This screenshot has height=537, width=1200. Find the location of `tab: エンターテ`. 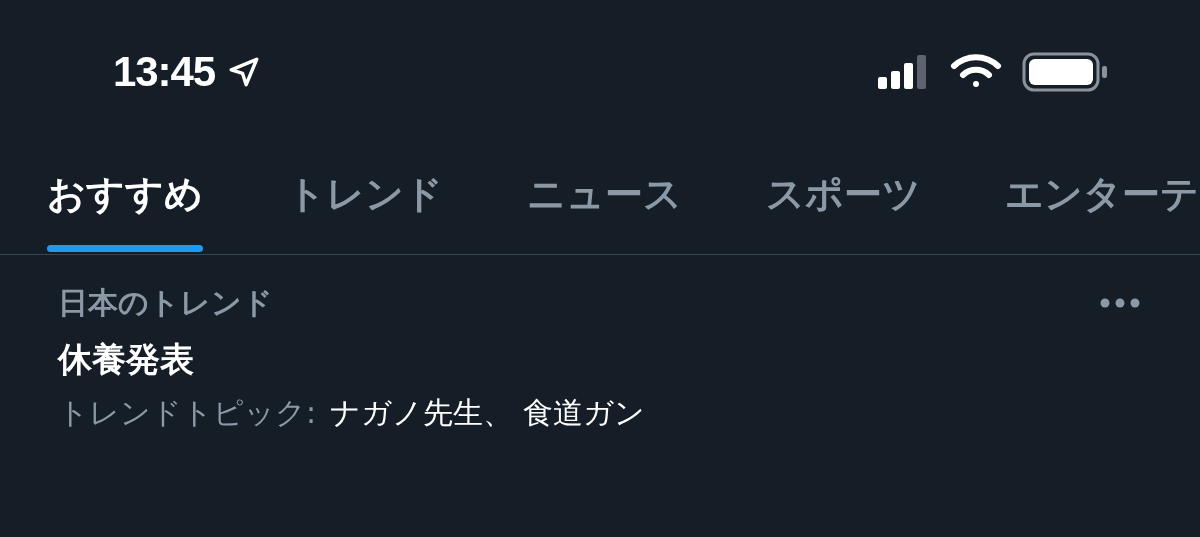

tab: エンターテ is located at coordinates (1102, 199).